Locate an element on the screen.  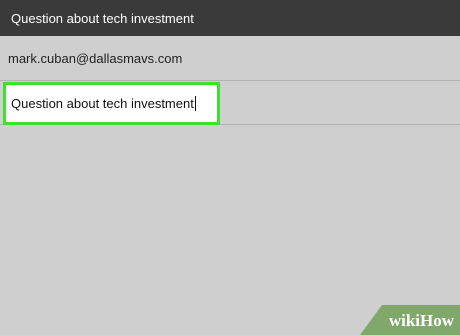
watermark-how: How is located at coordinates (437, 320).